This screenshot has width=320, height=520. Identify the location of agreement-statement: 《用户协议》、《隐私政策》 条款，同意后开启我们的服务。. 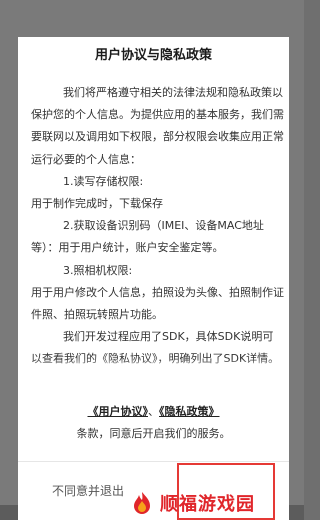
(153, 423).